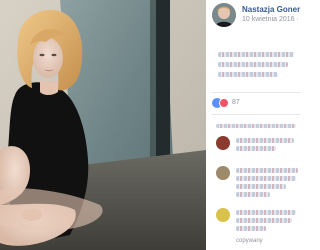  I want to click on love-icon, so click(224, 103).